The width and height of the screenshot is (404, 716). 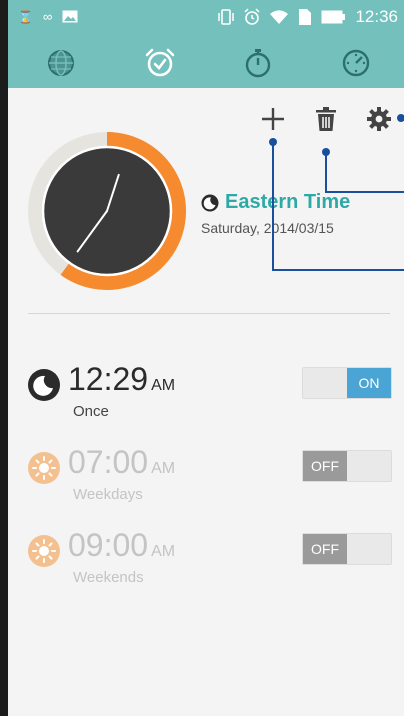 I want to click on tab-alarm, so click(x=160, y=63).